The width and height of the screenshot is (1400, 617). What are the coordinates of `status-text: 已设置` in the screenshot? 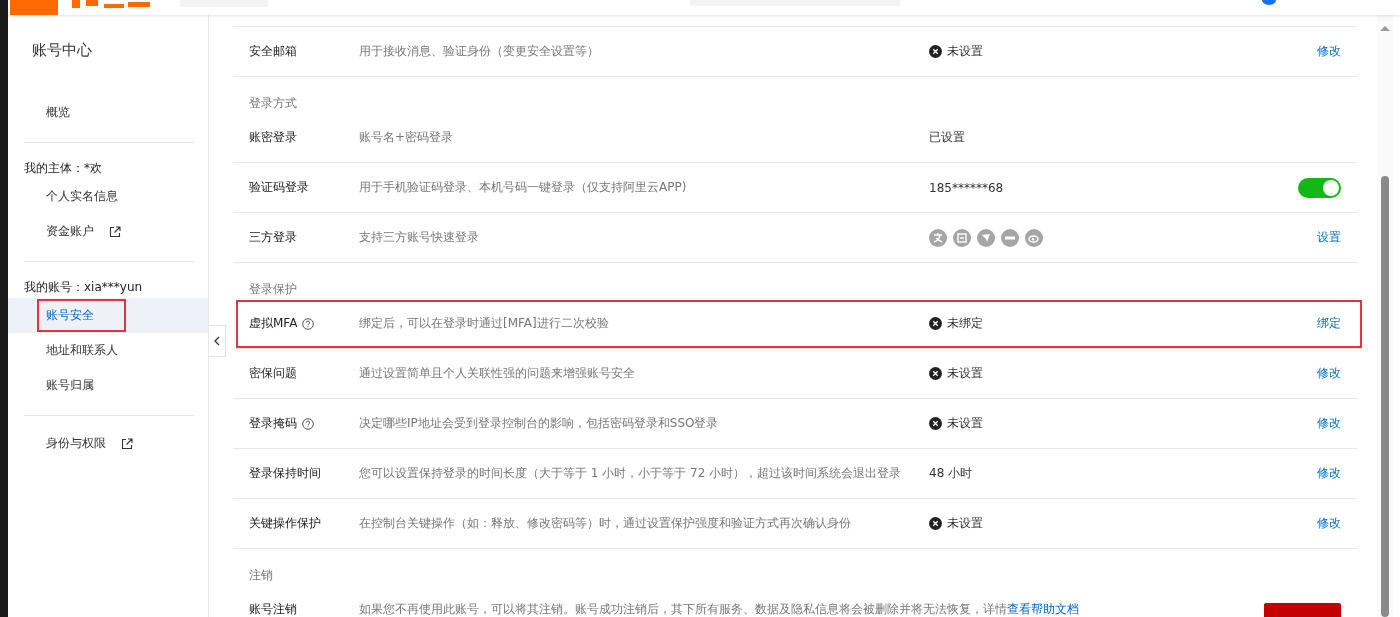 It's located at (947, 137).